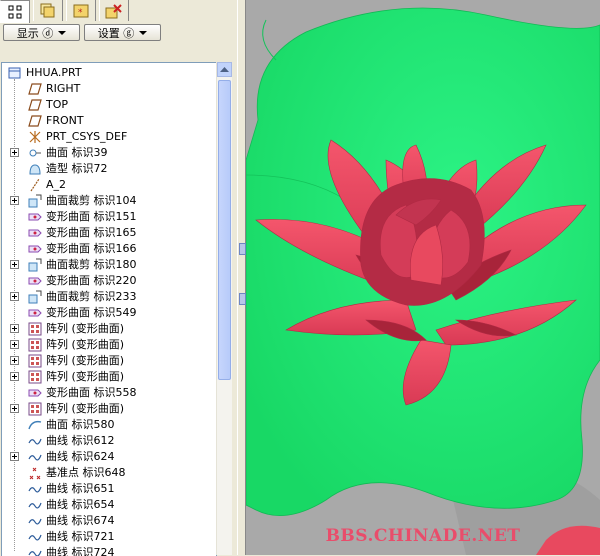 The width and height of the screenshot is (600, 556). Describe the element at coordinates (116, 33) in the screenshot. I see `settings-menu-label: 设置 ⓖ` at that location.